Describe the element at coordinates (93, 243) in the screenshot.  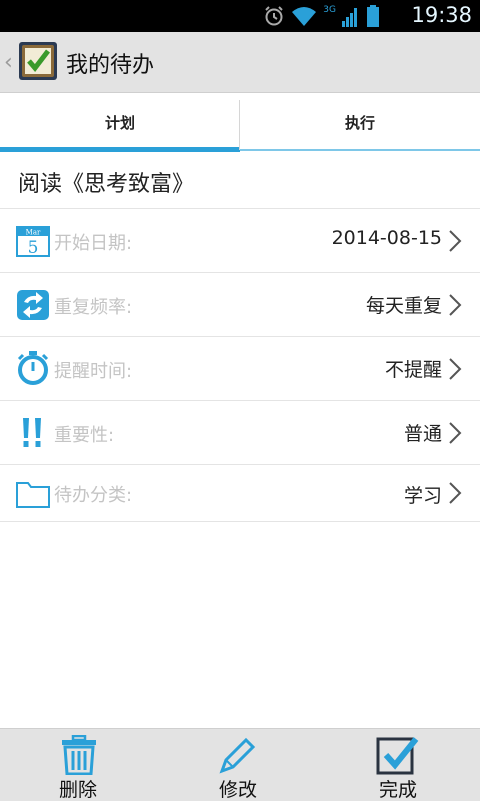
I see `start-date-label: 开始日期:` at that location.